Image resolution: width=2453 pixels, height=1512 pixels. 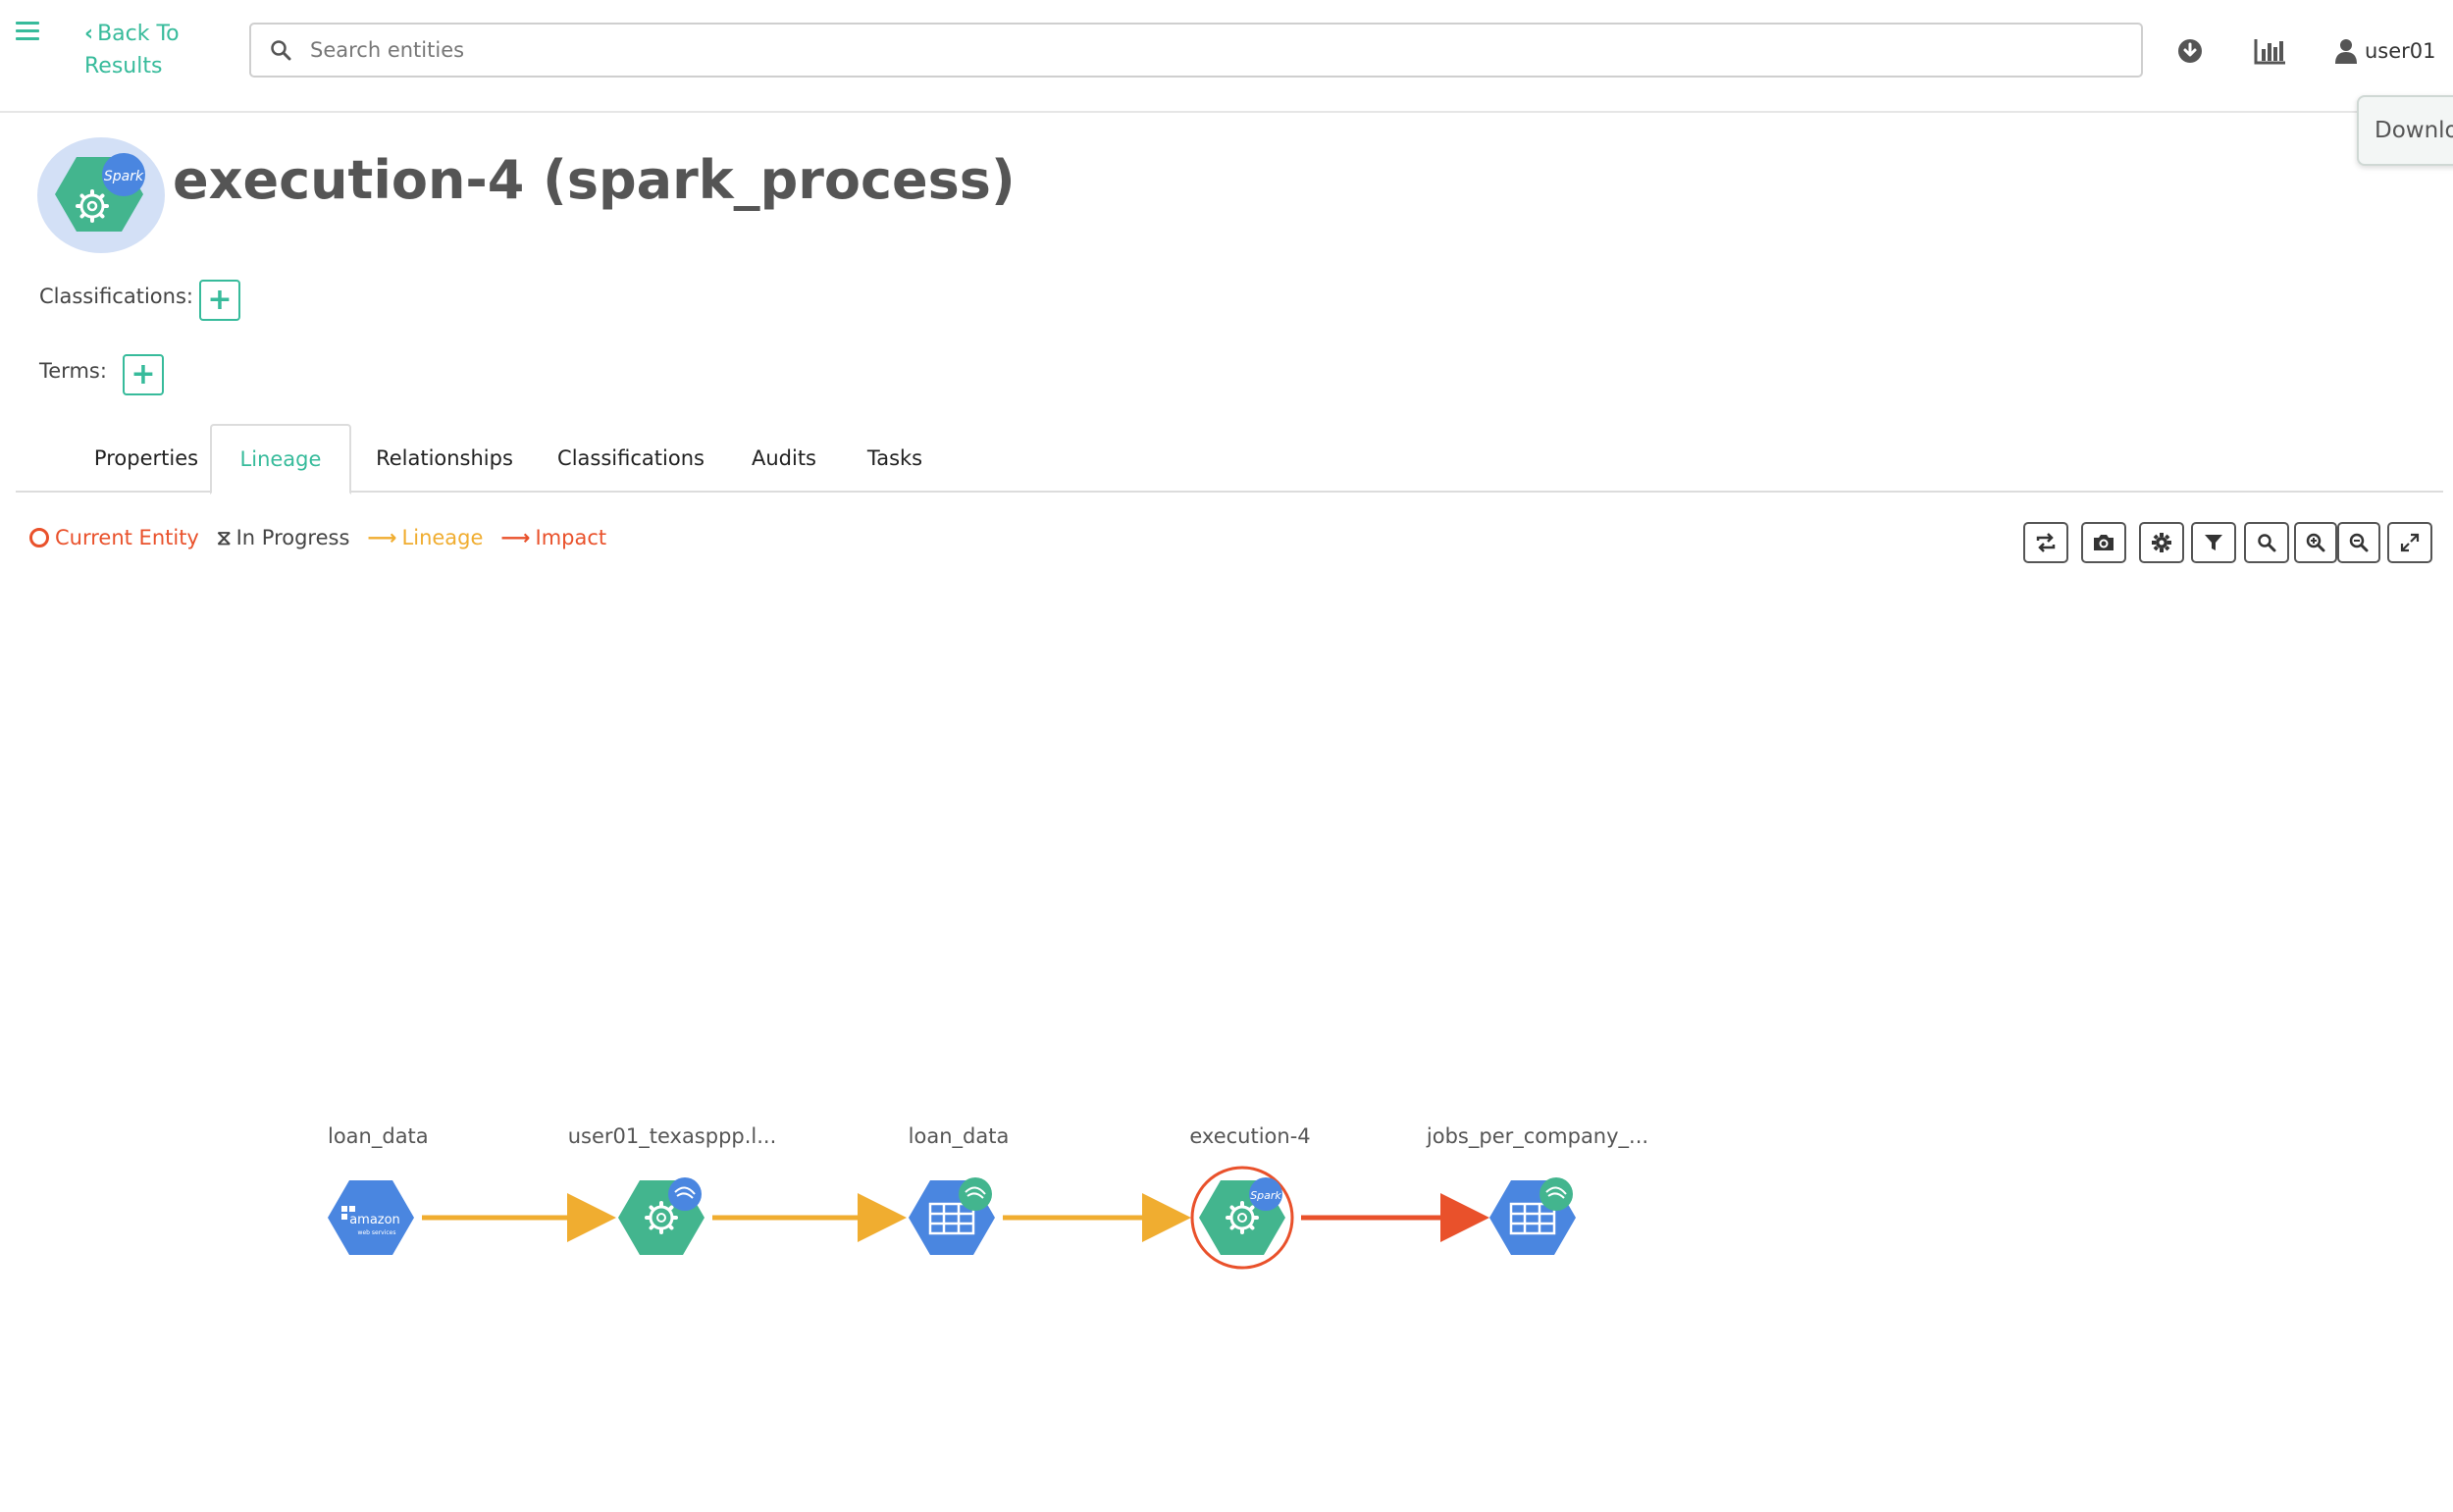 What do you see at coordinates (116, 296) in the screenshot?
I see `classifications-label: Classifications:` at bounding box center [116, 296].